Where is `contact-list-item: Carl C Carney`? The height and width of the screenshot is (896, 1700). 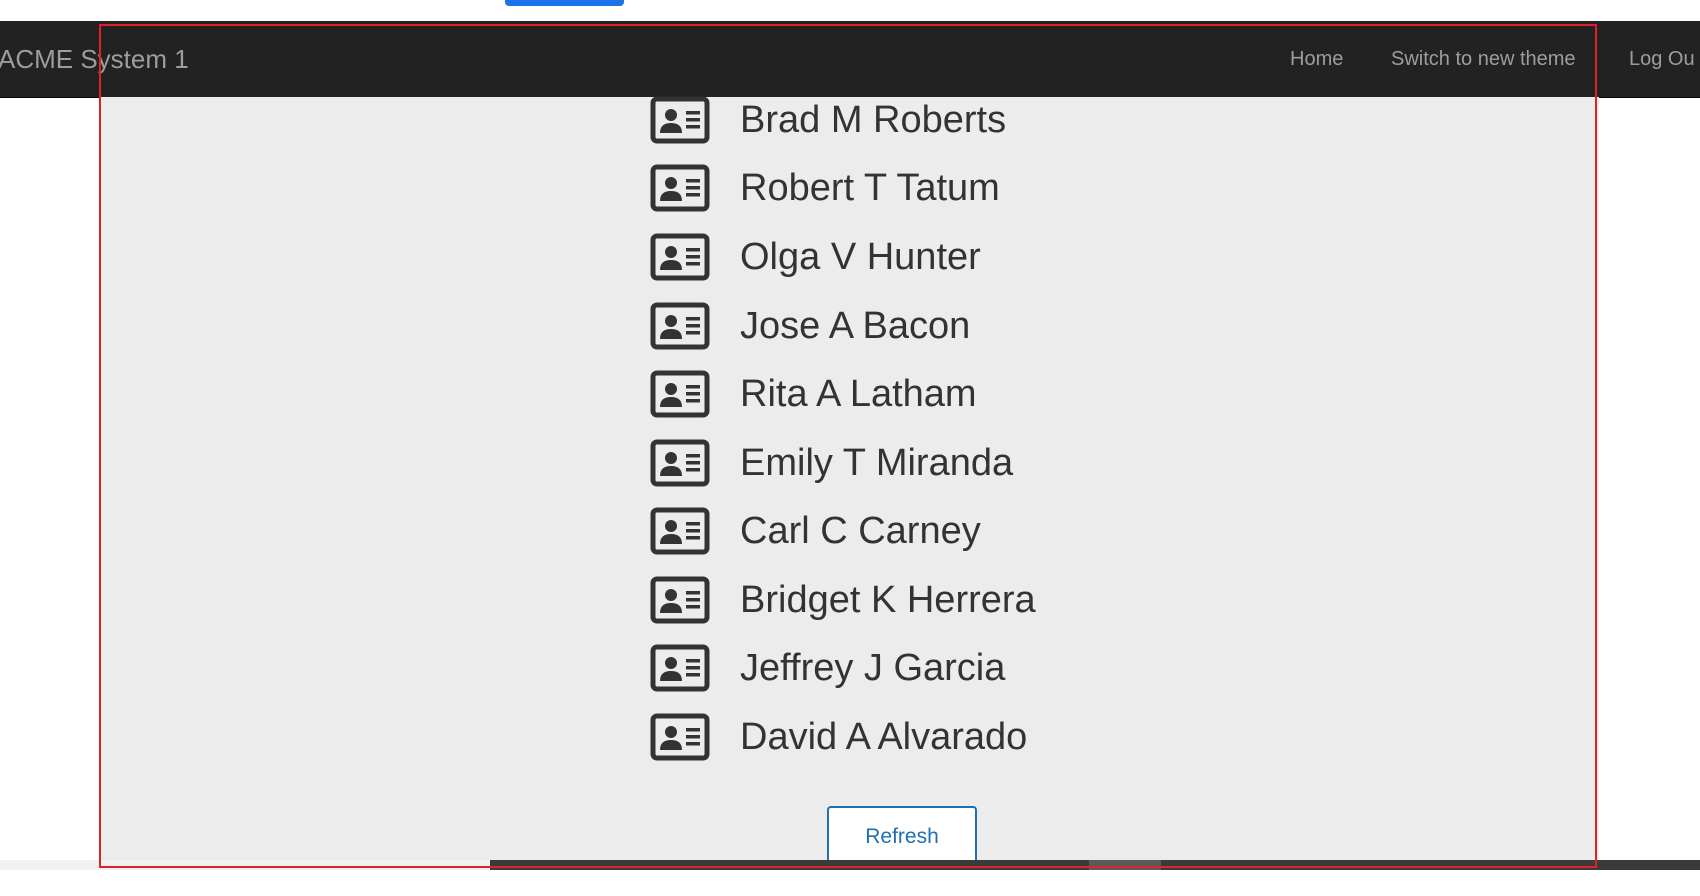
contact-list-item: Carl C Carney is located at coordinates (815, 531).